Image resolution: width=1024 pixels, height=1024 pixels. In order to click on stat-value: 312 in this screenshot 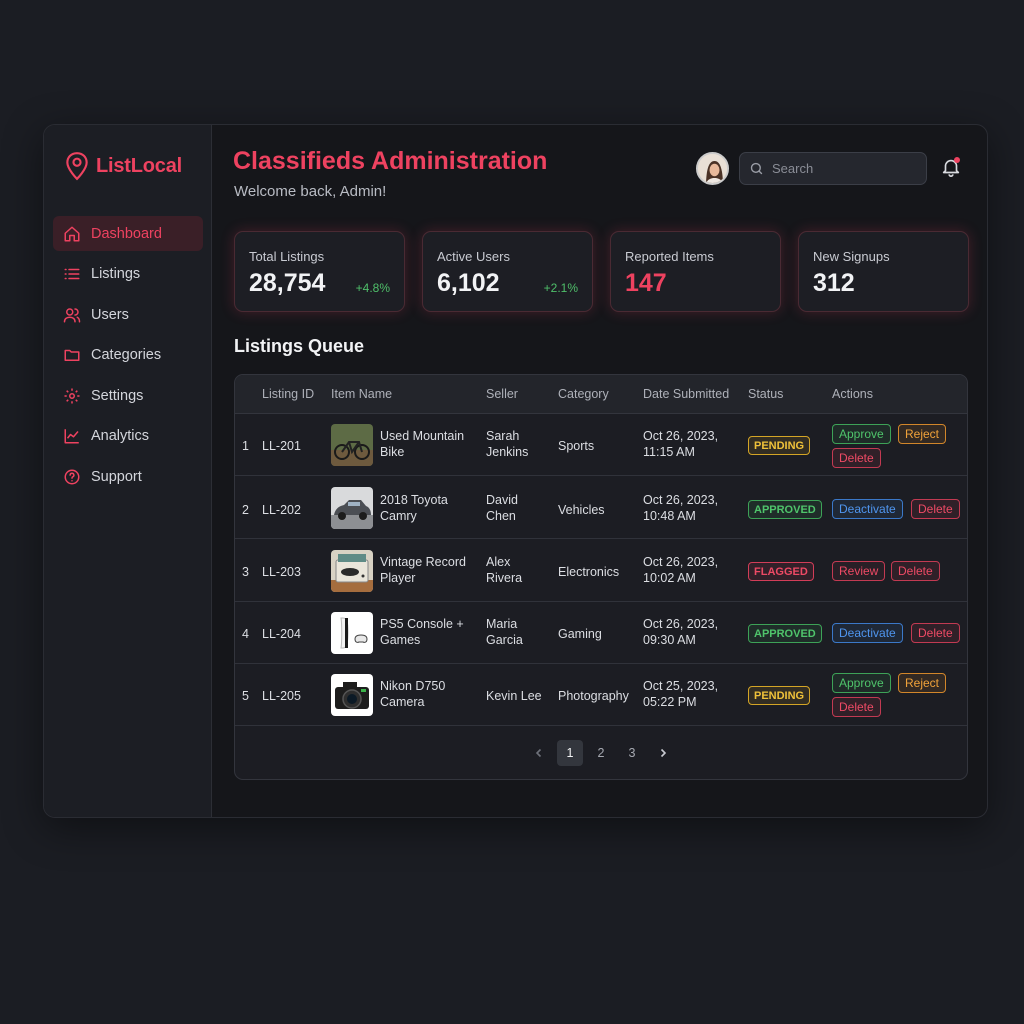, I will do `click(834, 283)`.